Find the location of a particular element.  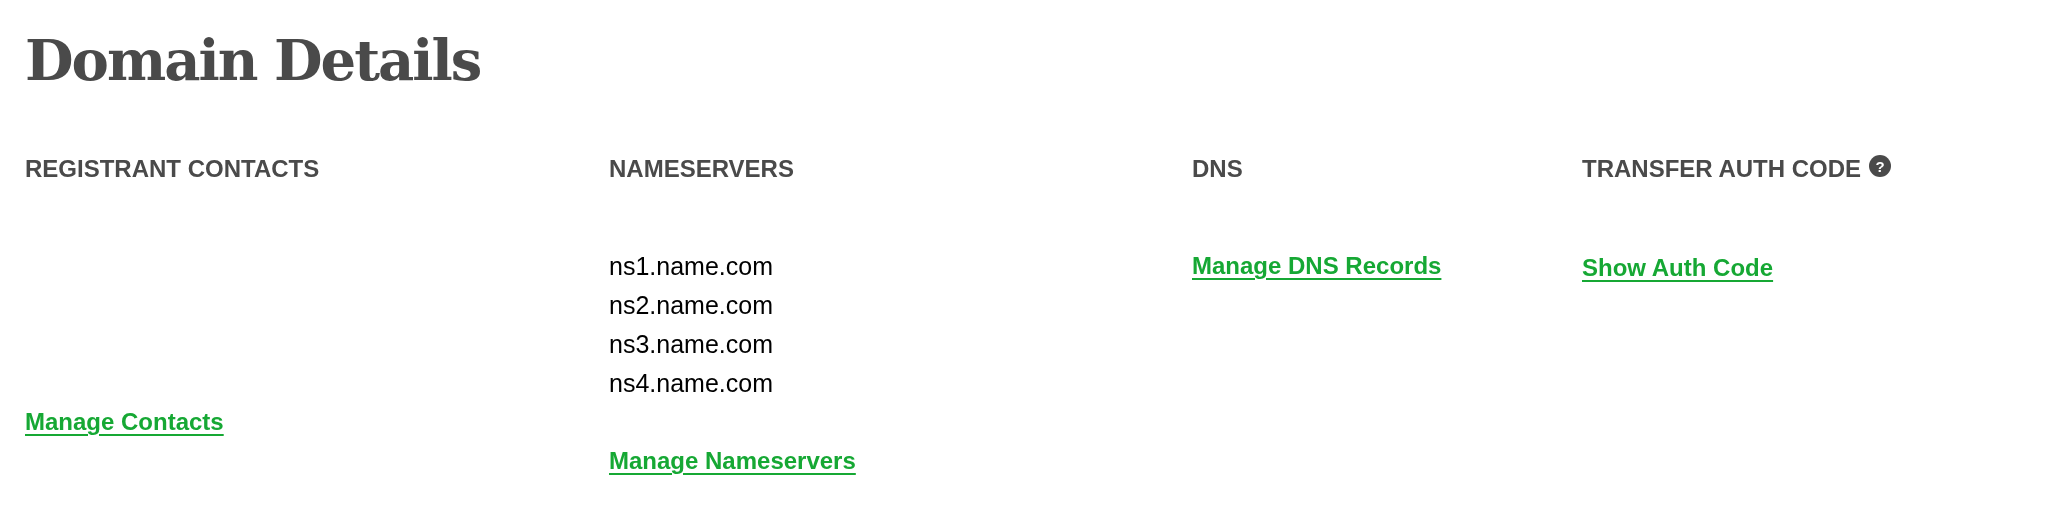

manage-link: Manage DNS Records is located at coordinates (1317, 266).